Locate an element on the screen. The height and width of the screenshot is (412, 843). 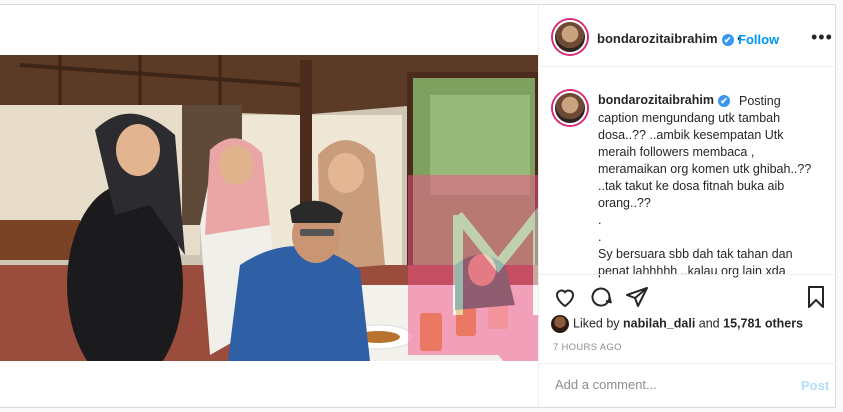
liker-username: nabilah_dali is located at coordinates (659, 323).